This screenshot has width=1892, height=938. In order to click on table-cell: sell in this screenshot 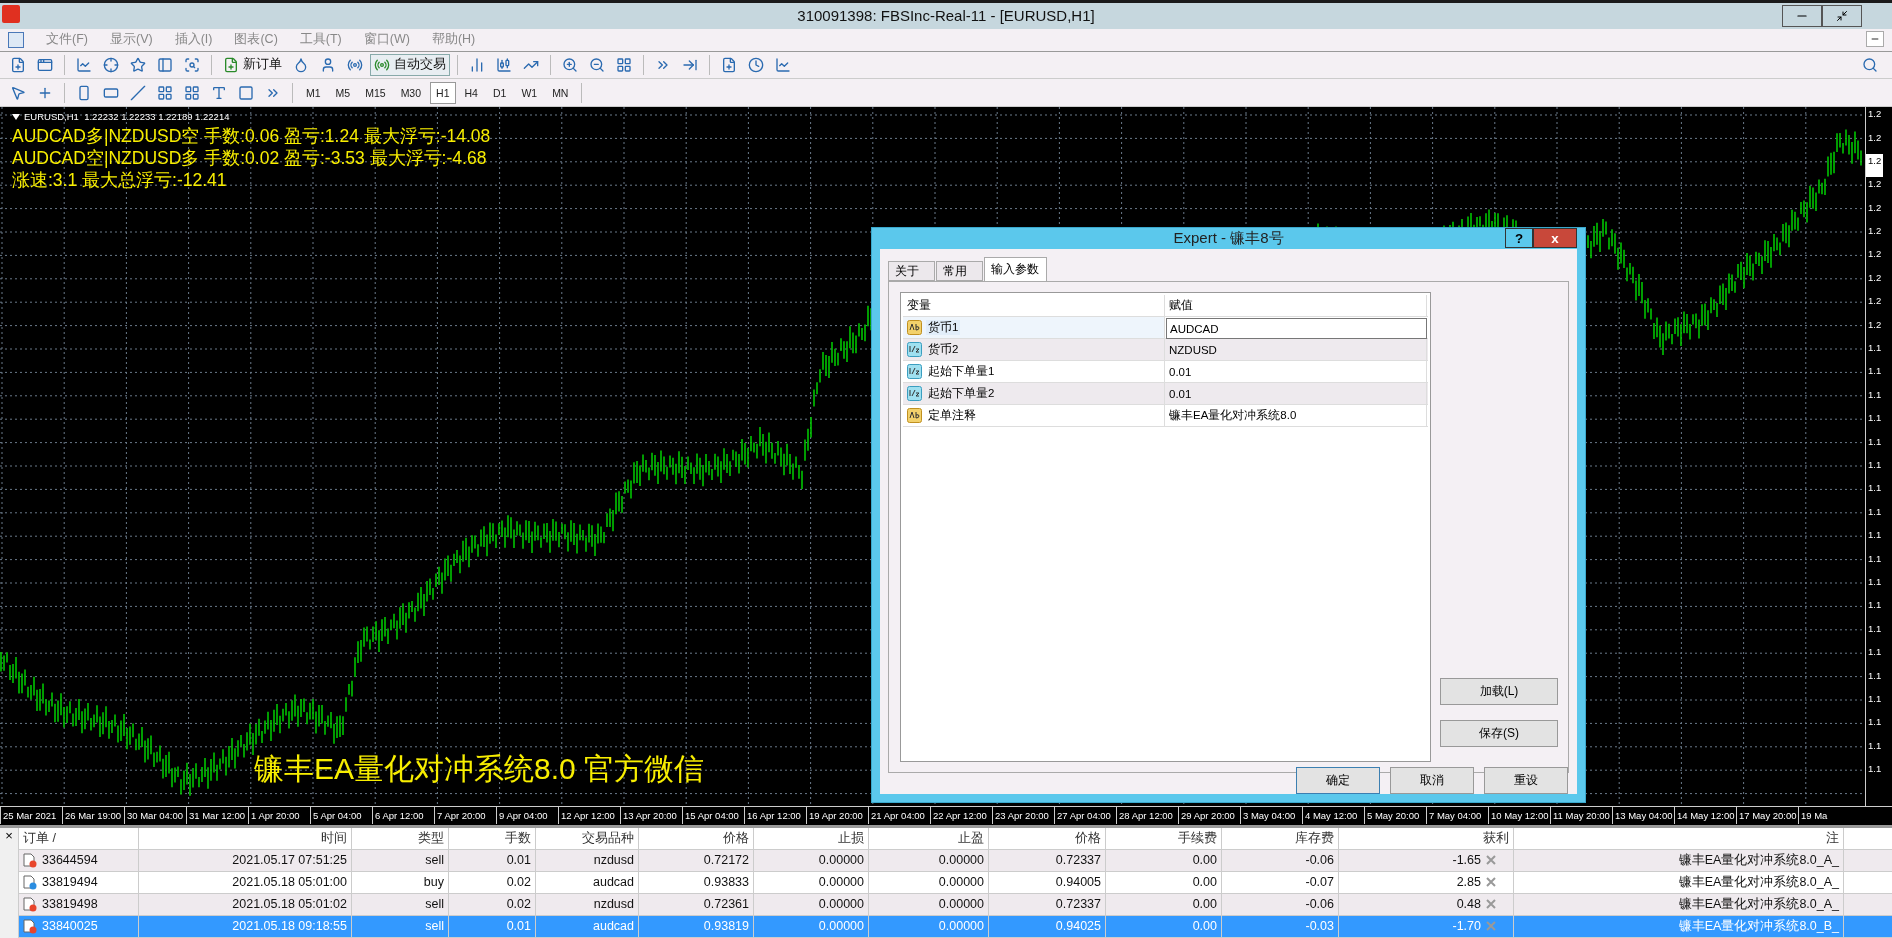, I will do `click(434, 860)`.